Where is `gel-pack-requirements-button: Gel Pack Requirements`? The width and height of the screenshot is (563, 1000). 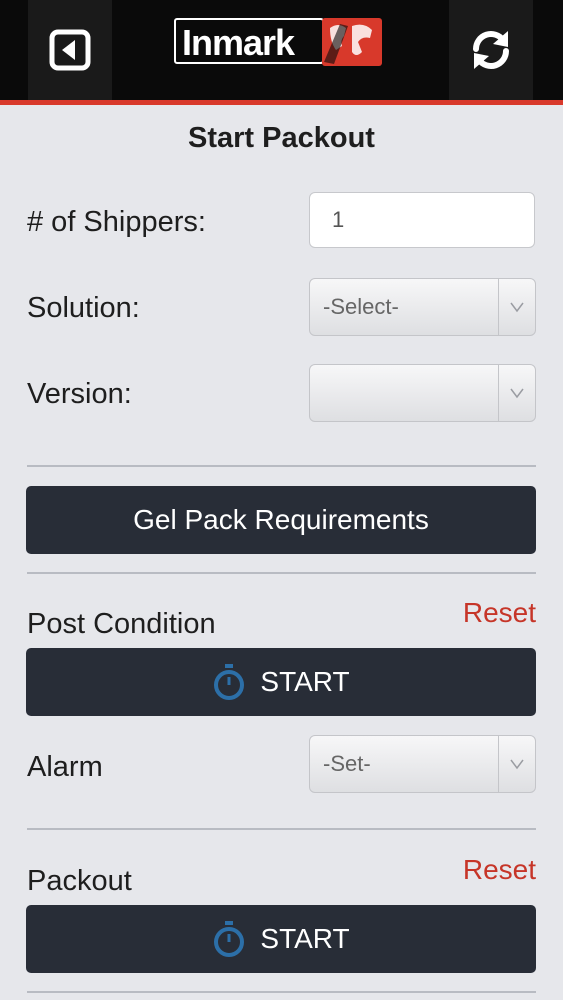
gel-pack-requirements-button: Gel Pack Requirements is located at coordinates (281, 520).